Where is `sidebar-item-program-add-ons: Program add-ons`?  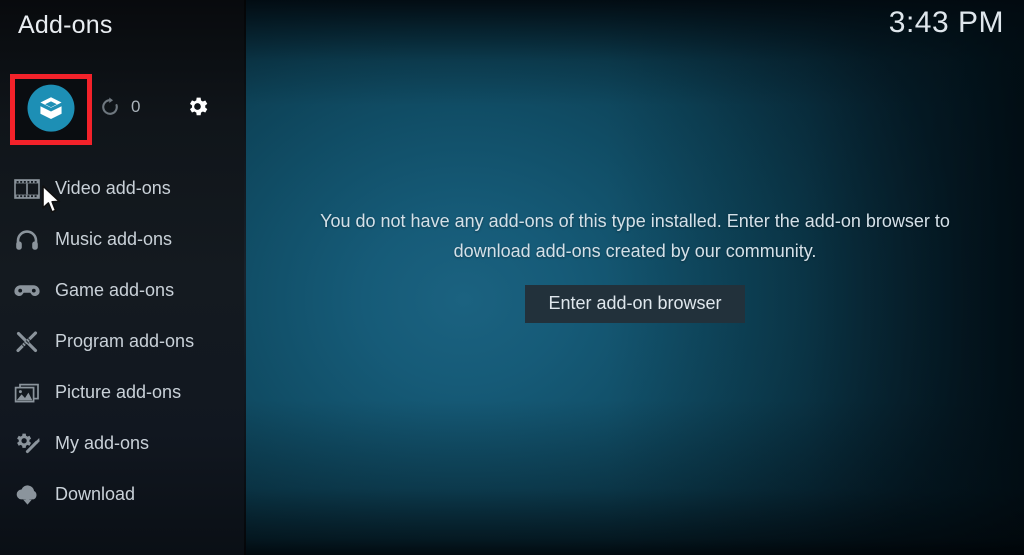
sidebar-item-program-add-ons: Program add-ons is located at coordinates (123, 341).